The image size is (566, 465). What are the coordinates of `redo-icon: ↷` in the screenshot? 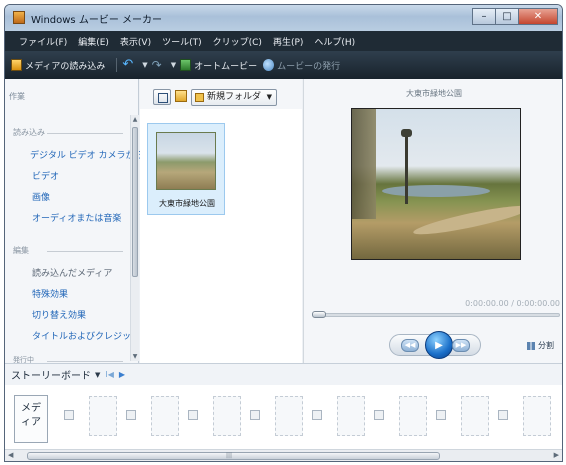 It's located at (156, 65).